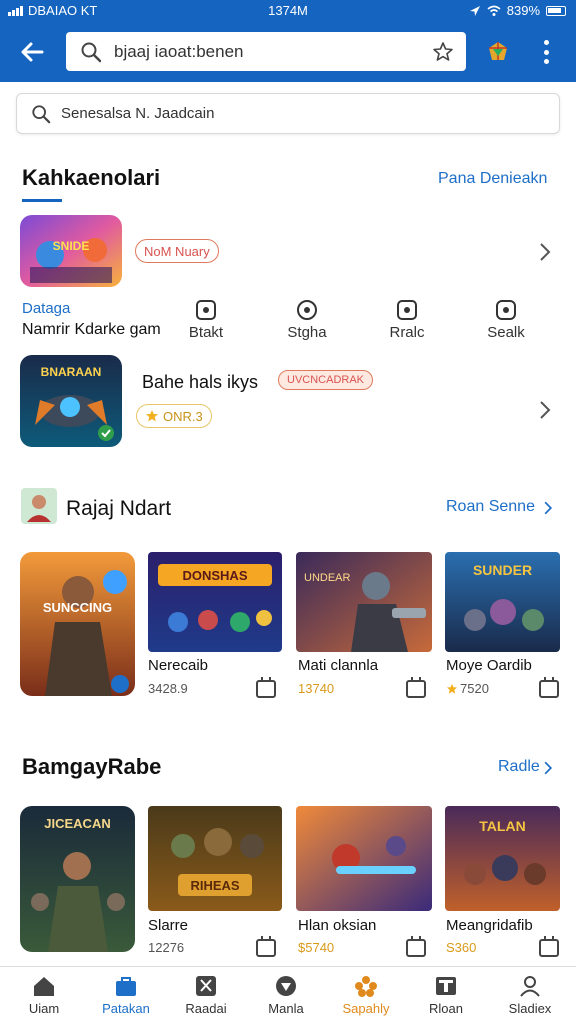 Image resolution: width=576 pixels, height=1024 pixels. I want to click on section3-title: BamgayRabe, so click(92, 766).